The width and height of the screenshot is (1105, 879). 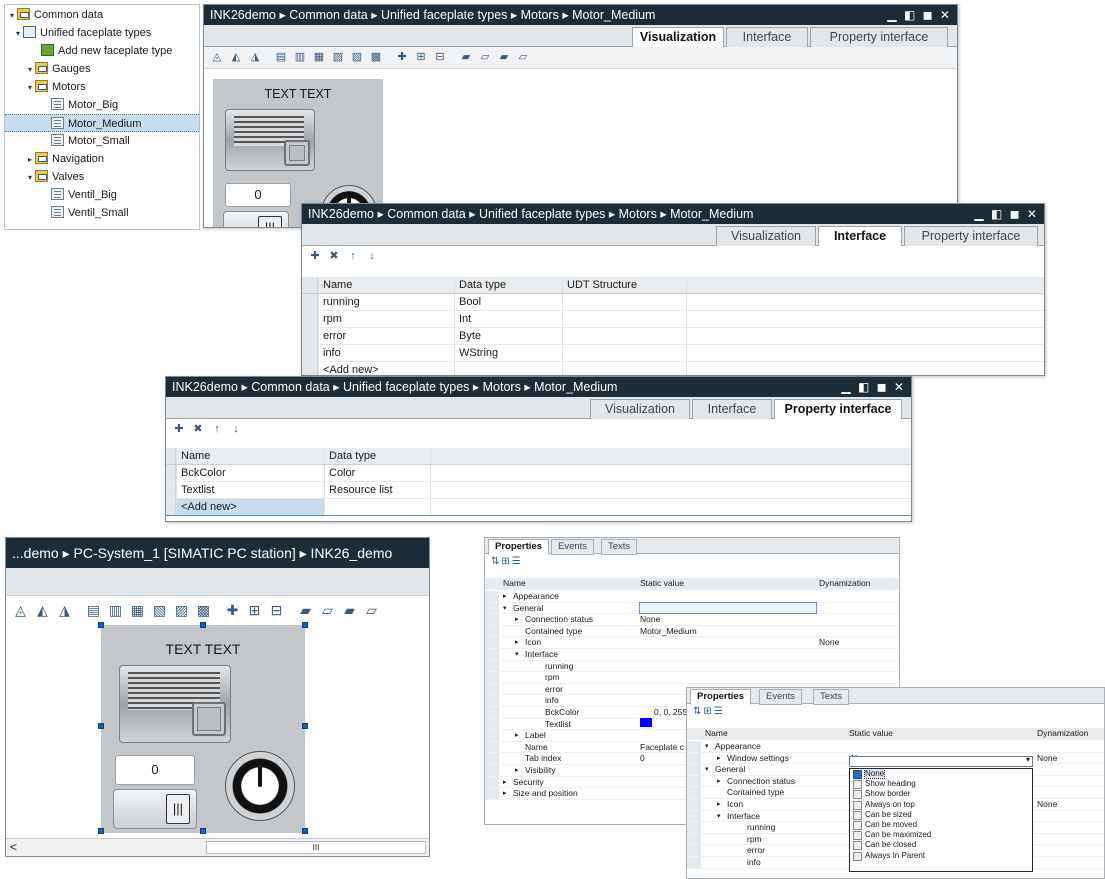 I want to click on cell-name: rpm, so click(x=386, y=319).